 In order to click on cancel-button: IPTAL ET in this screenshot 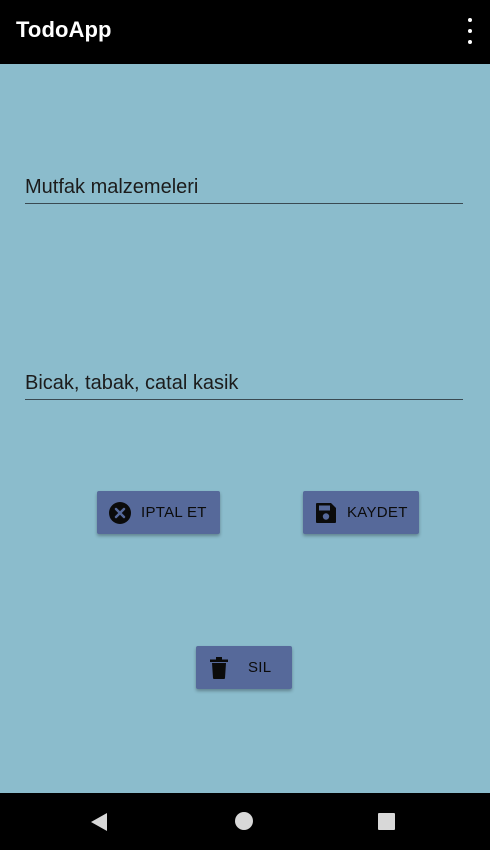, I will do `click(158, 512)`.